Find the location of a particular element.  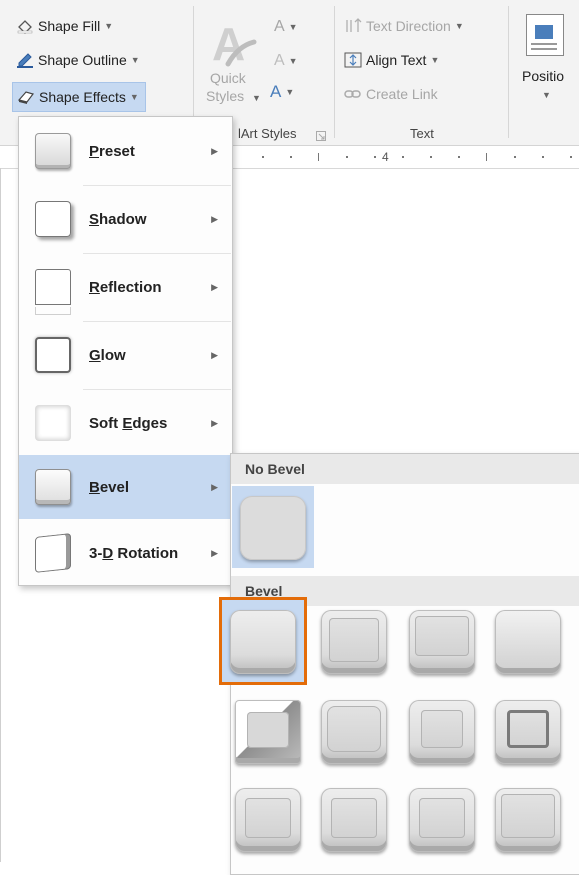

shape-effects-button: Shape Effects ▼ is located at coordinates (79, 97).